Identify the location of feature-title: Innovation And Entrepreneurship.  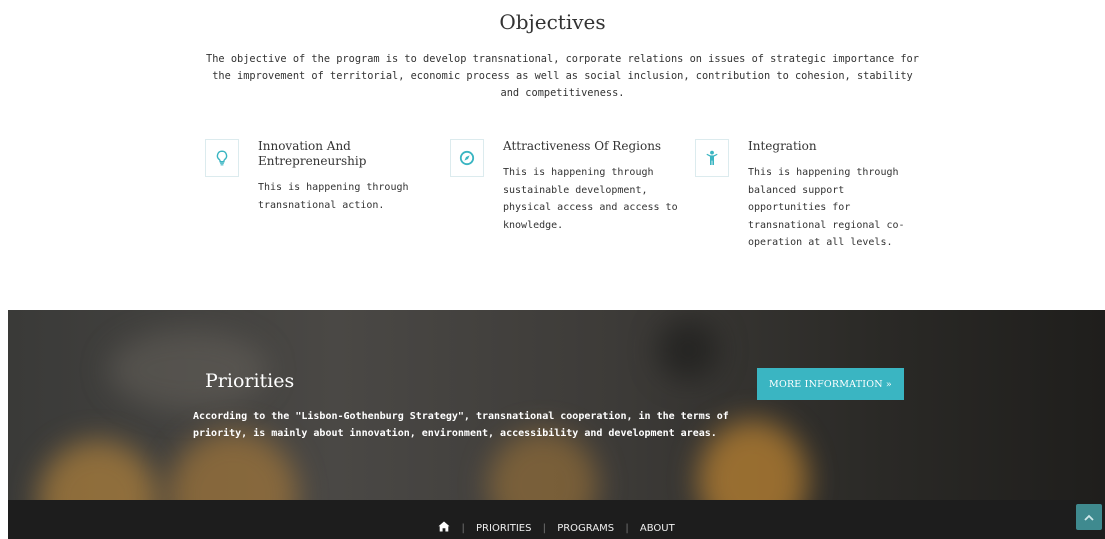
(312, 153).